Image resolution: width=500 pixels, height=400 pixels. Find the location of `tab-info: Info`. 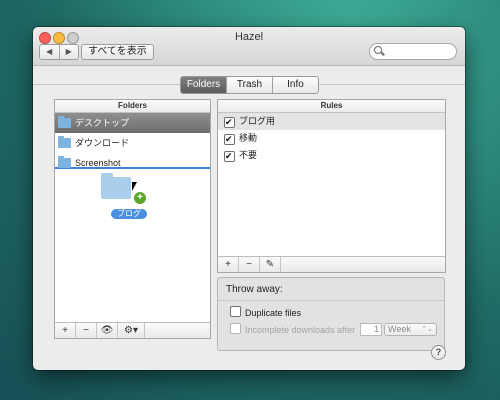

tab-info: Info is located at coordinates (295, 85).